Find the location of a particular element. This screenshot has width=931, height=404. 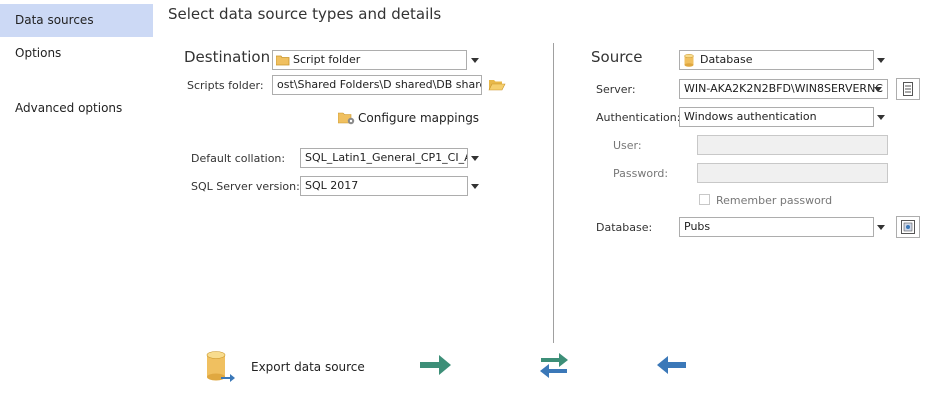

source-type-select: Database is located at coordinates (776, 60).